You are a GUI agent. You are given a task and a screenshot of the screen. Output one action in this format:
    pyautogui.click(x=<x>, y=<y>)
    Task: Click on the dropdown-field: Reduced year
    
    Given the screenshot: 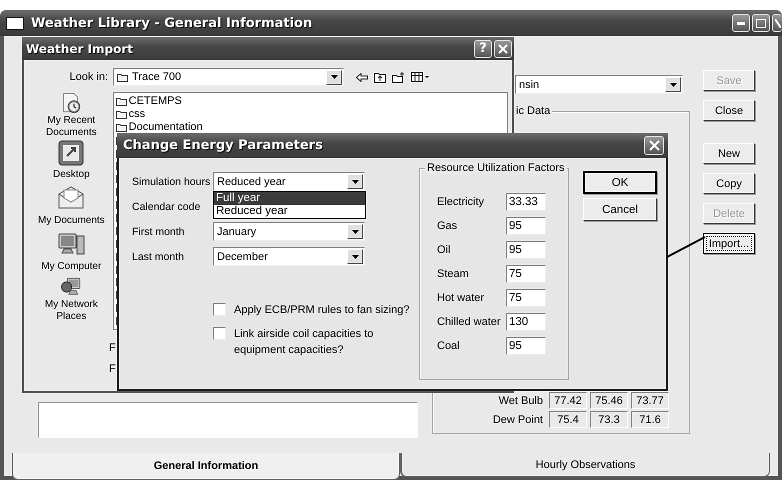 What is the action you would take?
    pyautogui.click(x=289, y=181)
    